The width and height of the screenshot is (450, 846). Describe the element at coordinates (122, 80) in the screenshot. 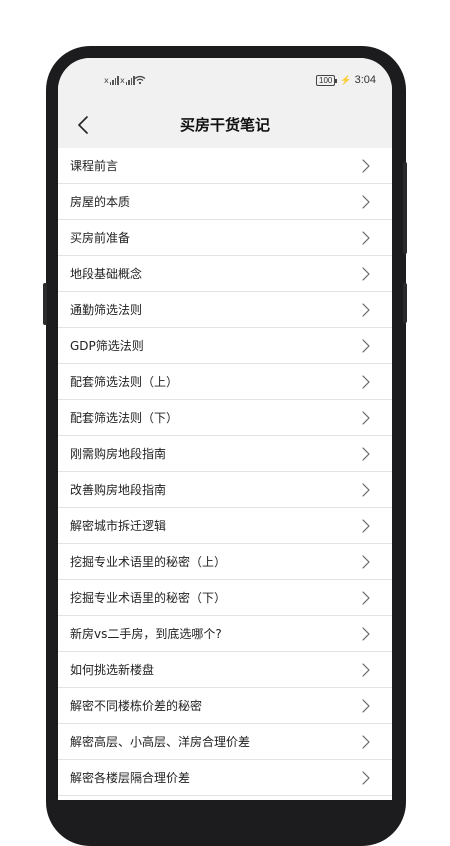

I see `no-sim-label-2: x` at that location.